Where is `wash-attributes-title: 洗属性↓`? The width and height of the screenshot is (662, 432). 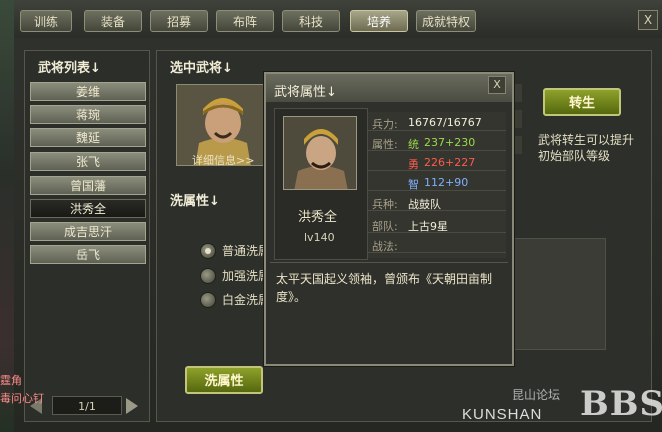
wash-attributes-title: 洗属性↓ is located at coordinates (195, 201).